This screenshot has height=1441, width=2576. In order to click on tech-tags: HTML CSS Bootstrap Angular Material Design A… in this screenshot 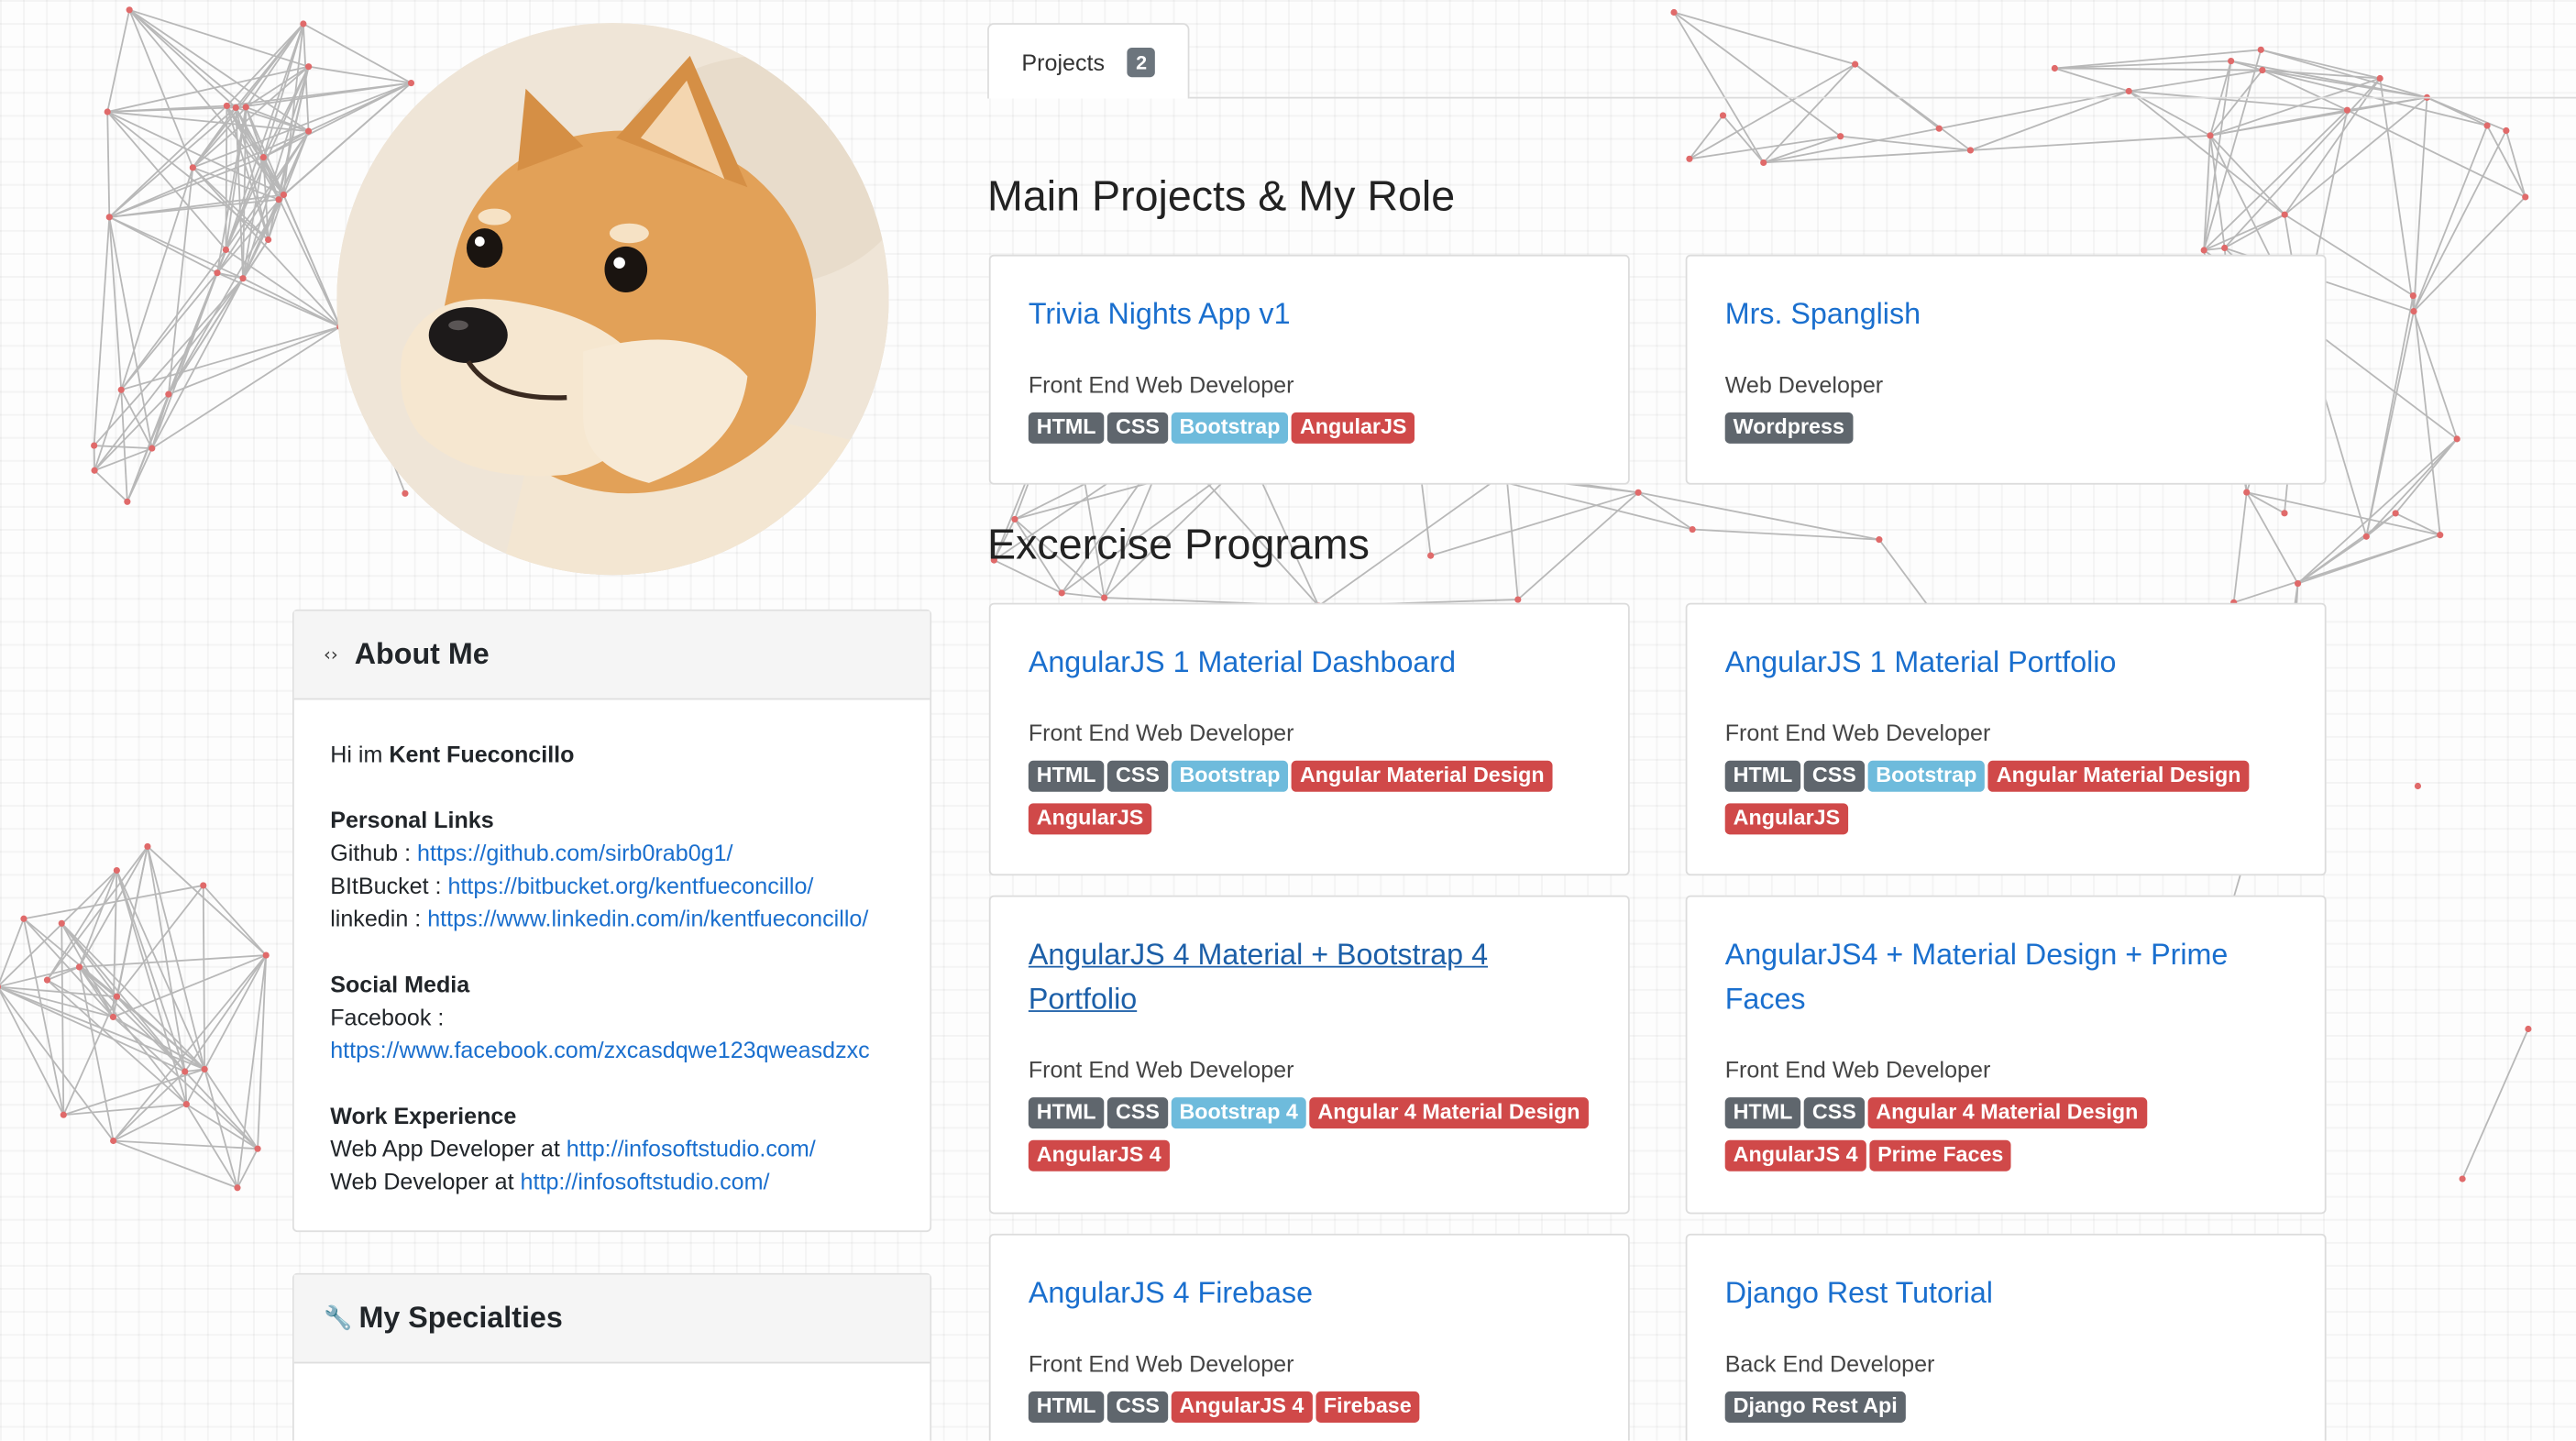, I will do `click(2007, 803)`.